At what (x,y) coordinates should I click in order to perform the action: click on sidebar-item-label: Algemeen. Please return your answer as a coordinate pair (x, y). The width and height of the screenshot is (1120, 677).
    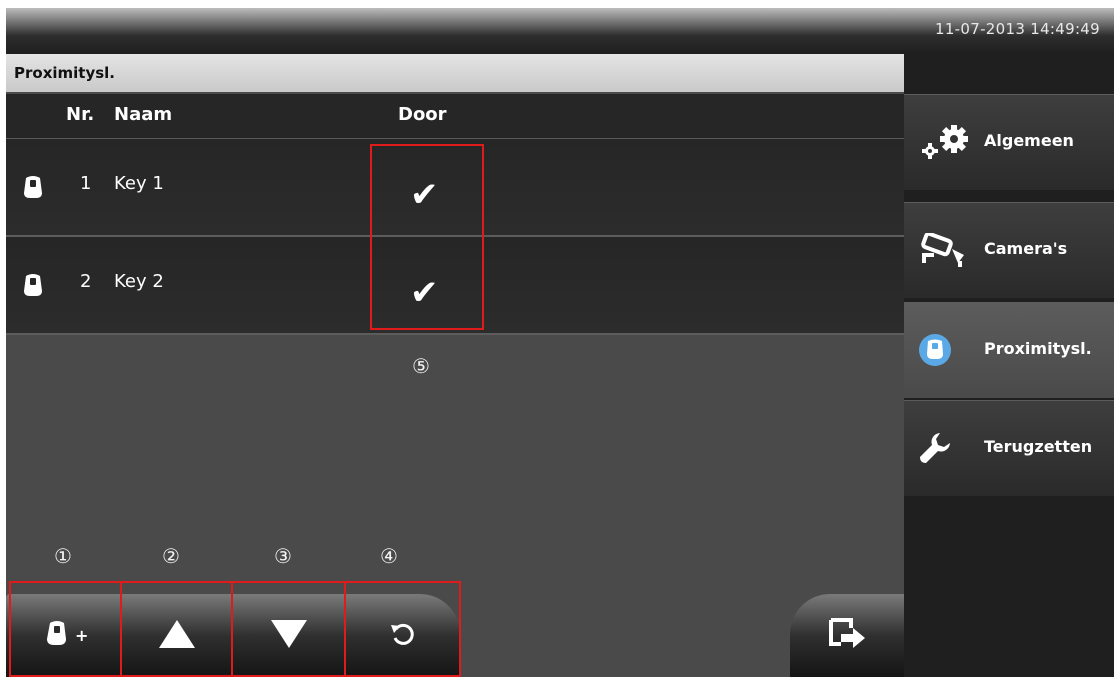
    Looking at the image, I should click on (1029, 140).